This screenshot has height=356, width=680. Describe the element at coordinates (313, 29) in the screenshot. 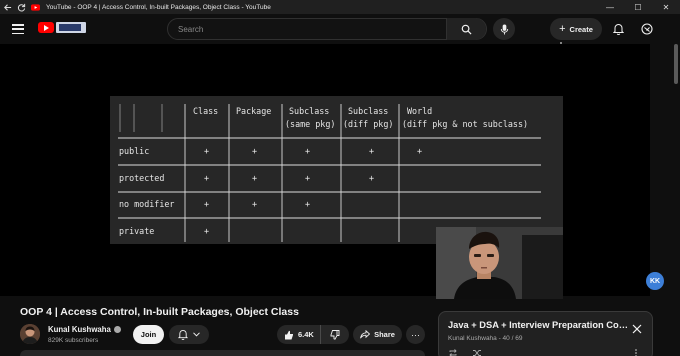

I see `search-input` at that location.